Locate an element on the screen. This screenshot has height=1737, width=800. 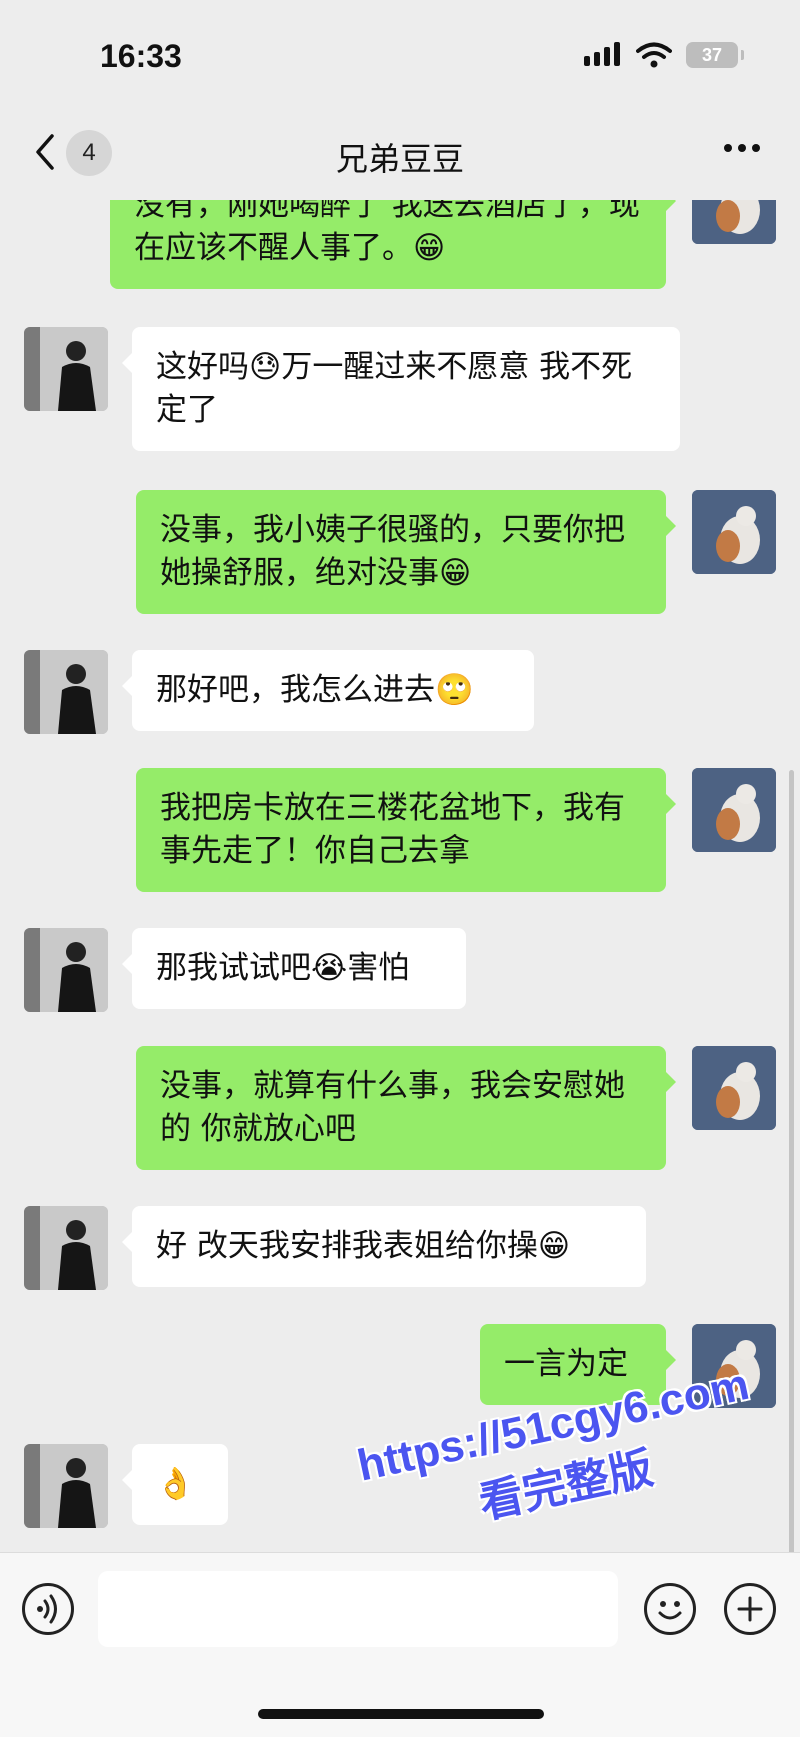
voice-waves is located at coordinates (47, 1609).